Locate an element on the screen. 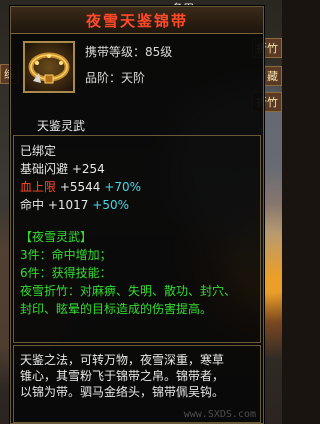 This screenshot has height=424, width=320. bound-status: 已绑定 is located at coordinates (38, 151).